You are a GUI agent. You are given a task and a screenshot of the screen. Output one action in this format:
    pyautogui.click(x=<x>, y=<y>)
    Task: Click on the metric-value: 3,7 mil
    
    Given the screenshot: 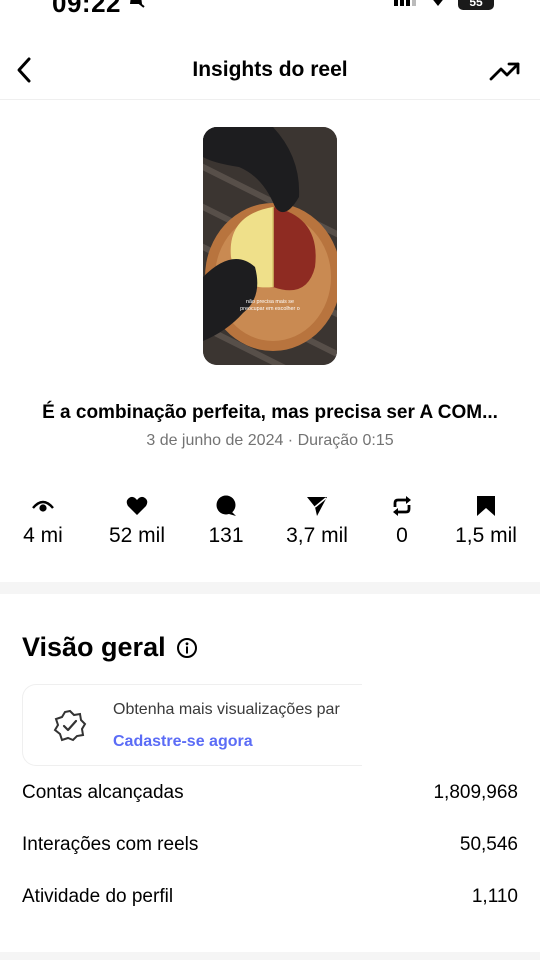 What is the action you would take?
    pyautogui.click(x=317, y=535)
    